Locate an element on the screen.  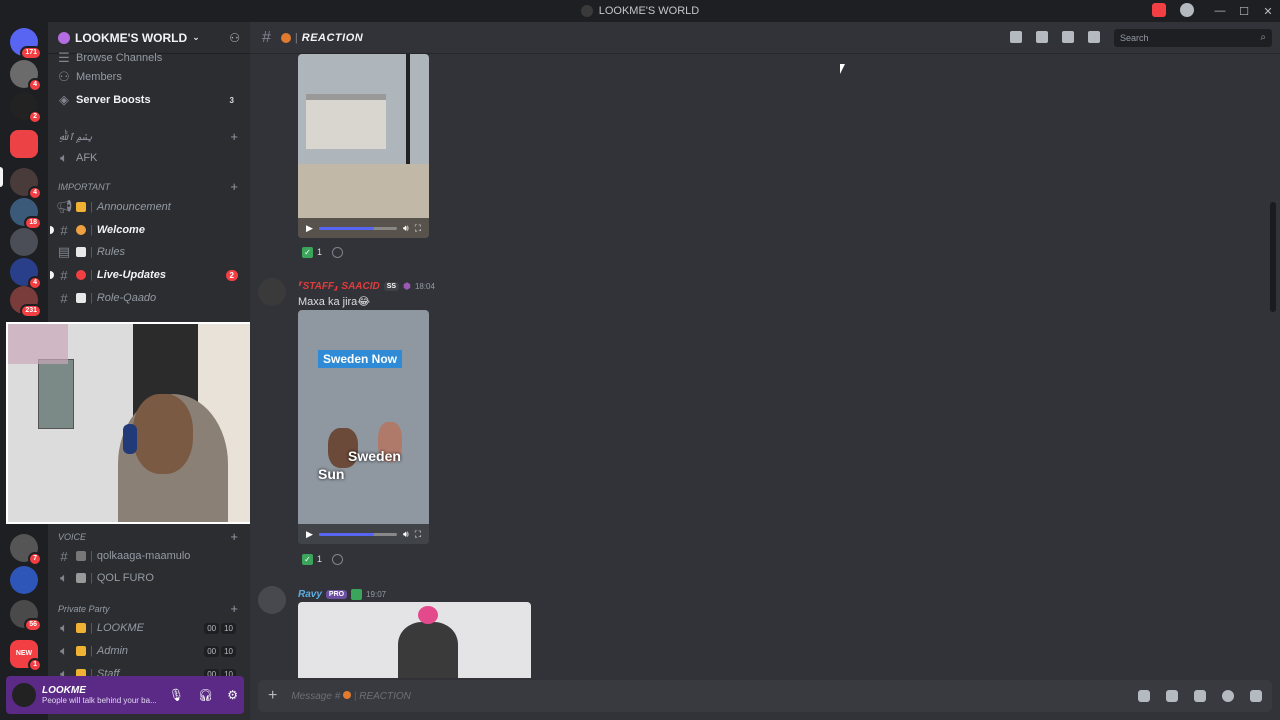
category-important: IMPORTANT + is located at coordinates (148, 186).